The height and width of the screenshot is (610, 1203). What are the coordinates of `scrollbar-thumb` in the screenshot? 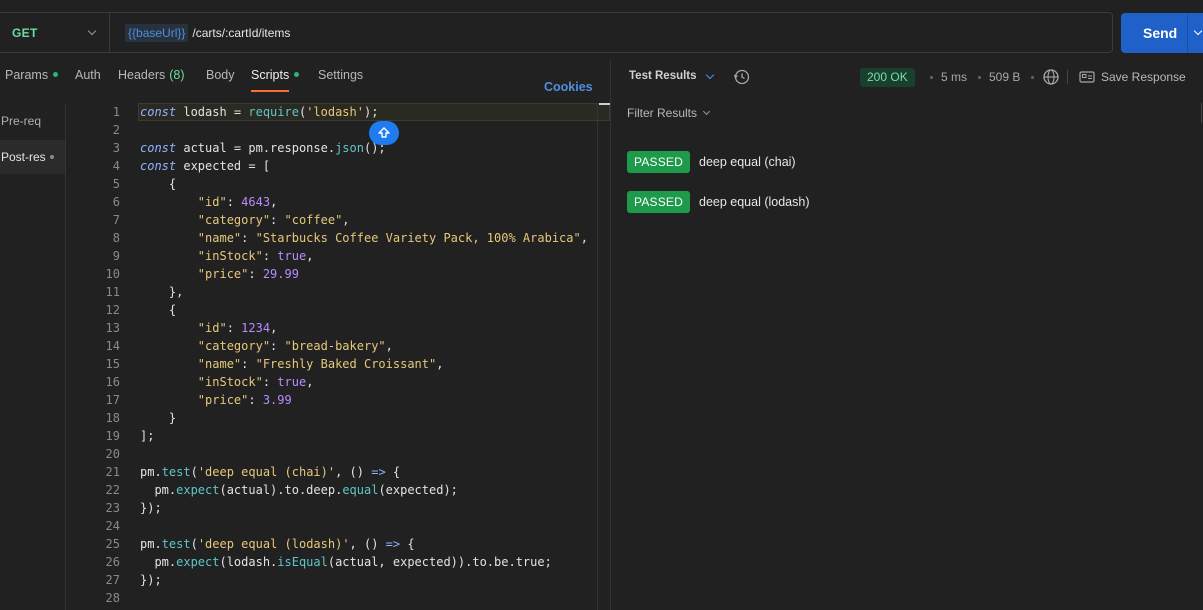 It's located at (604, 104).